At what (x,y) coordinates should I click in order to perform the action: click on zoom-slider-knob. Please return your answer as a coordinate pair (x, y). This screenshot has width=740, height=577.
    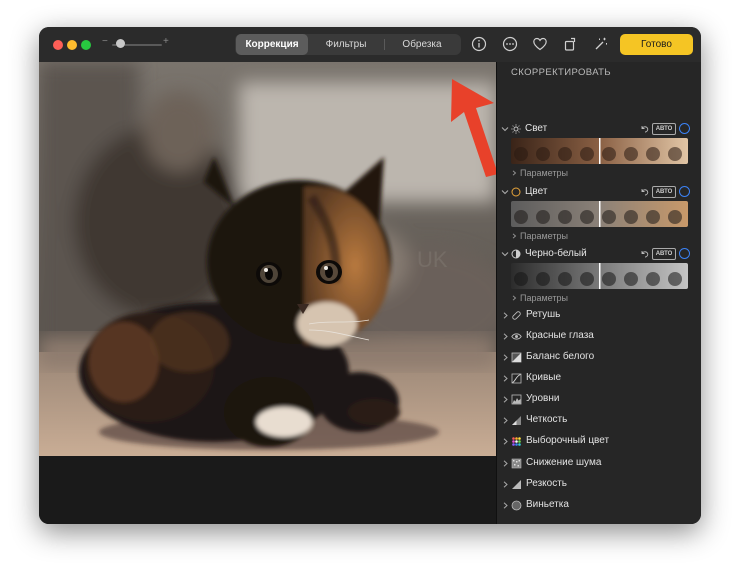
    Looking at the image, I should click on (120, 43).